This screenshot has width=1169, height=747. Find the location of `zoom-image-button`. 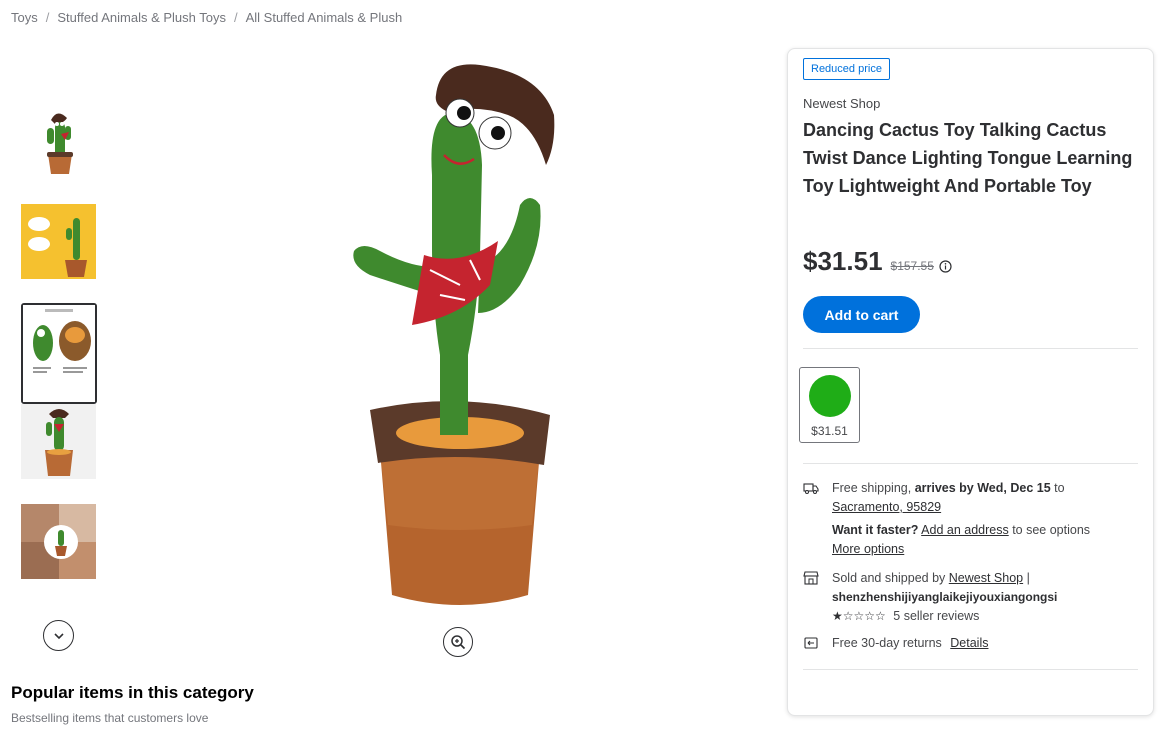

zoom-image-button is located at coordinates (458, 642).